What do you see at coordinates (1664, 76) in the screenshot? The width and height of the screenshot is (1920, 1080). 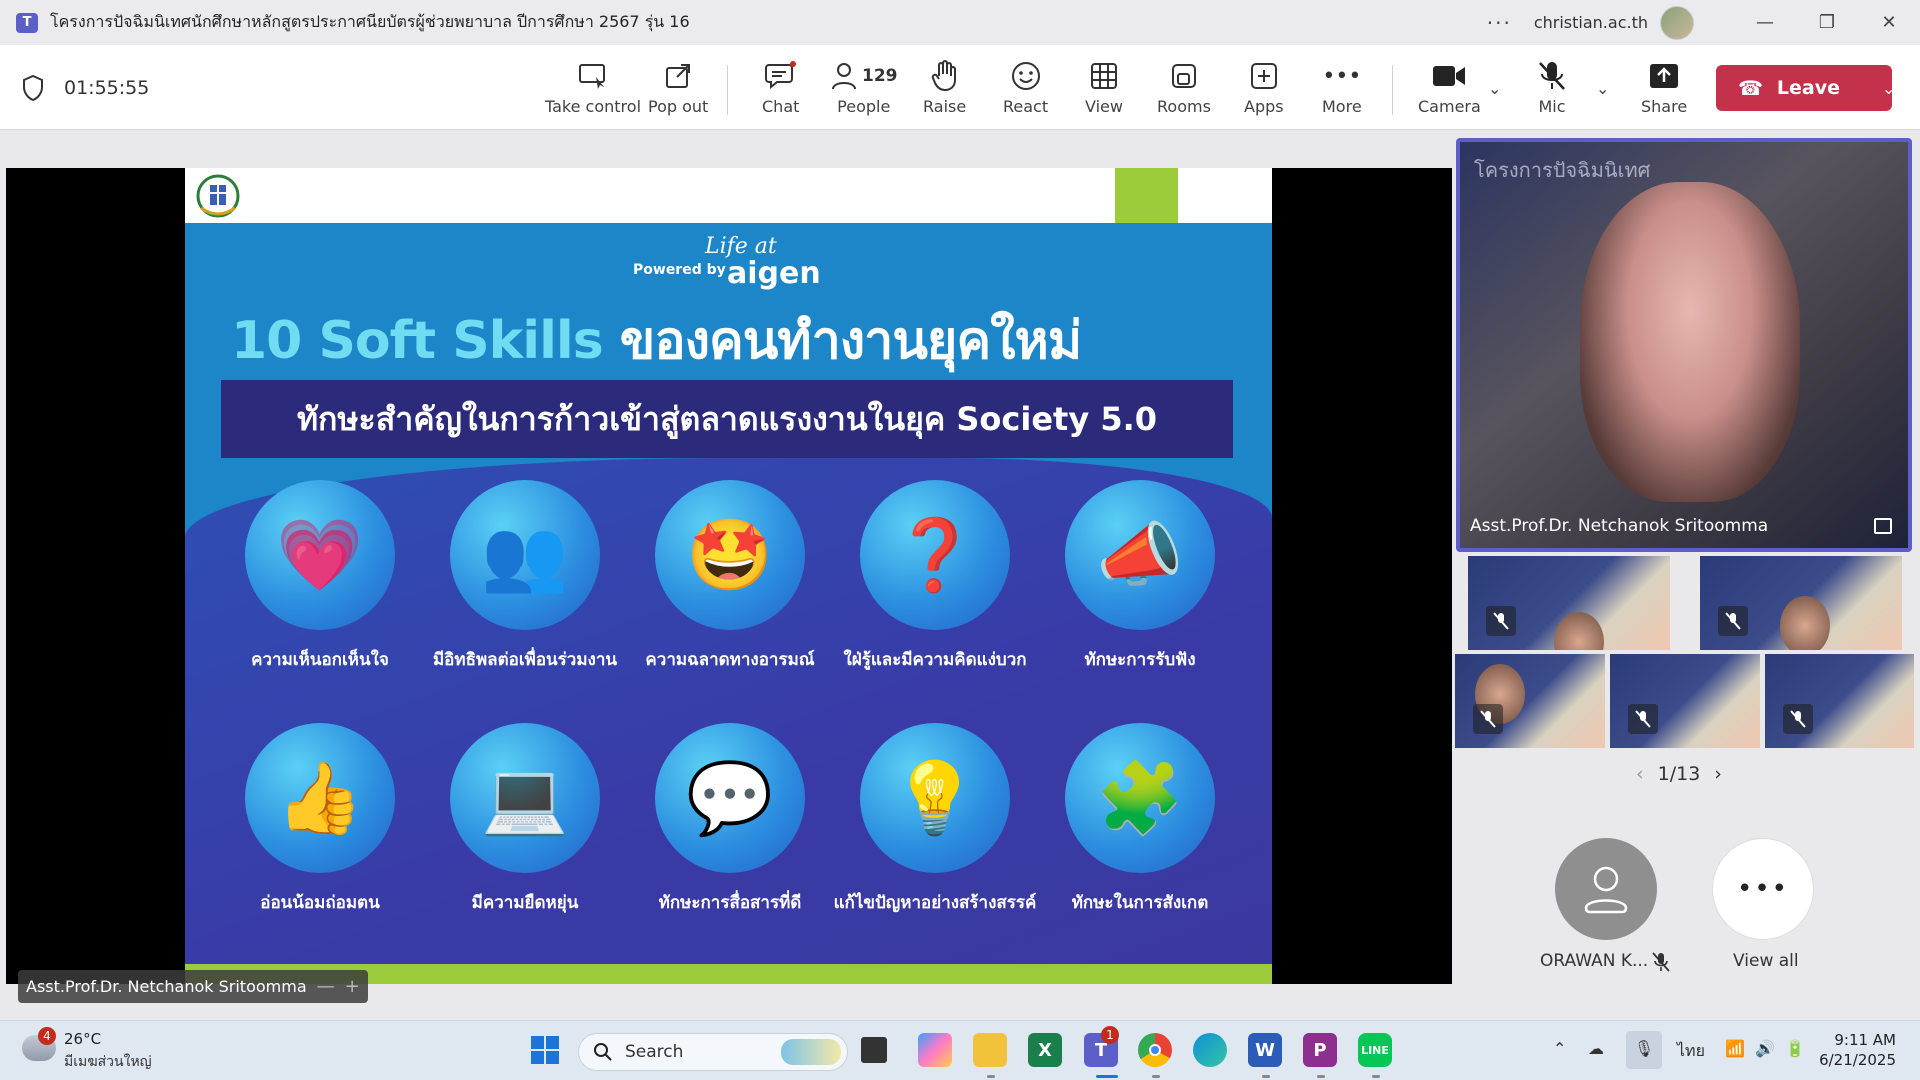 I see `share-icon` at bounding box center [1664, 76].